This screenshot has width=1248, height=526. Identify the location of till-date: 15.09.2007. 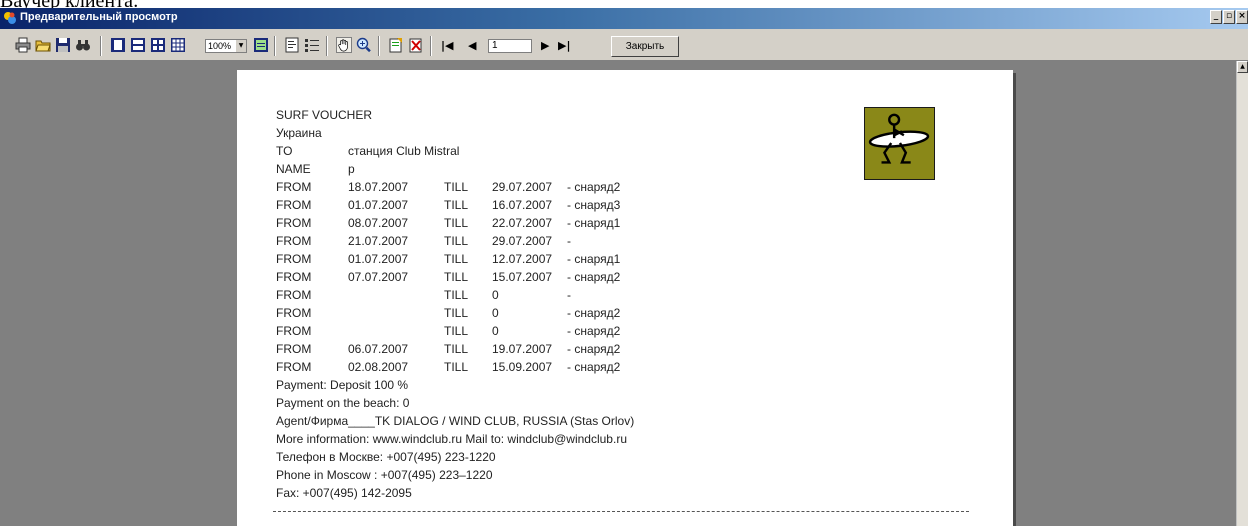
(522, 367).